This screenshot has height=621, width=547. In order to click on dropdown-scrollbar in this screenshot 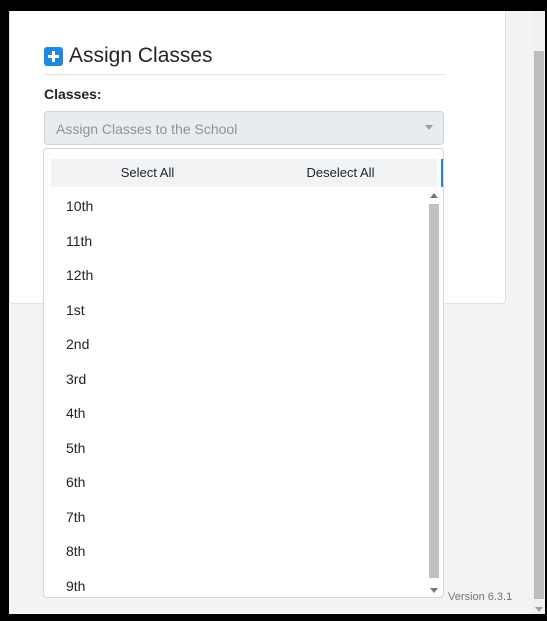, I will do `click(434, 393)`.